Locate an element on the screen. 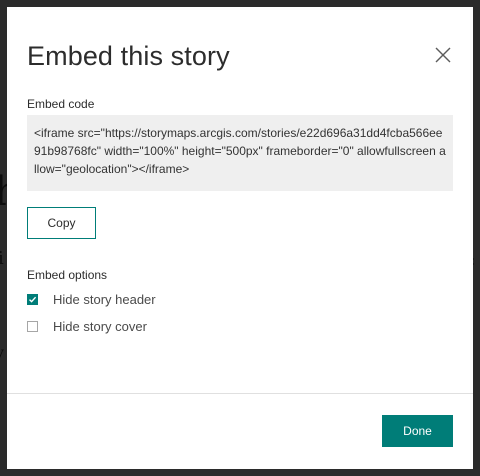 This screenshot has height=476, width=480. hide-story-header-checkbox is located at coordinates (32, 299).